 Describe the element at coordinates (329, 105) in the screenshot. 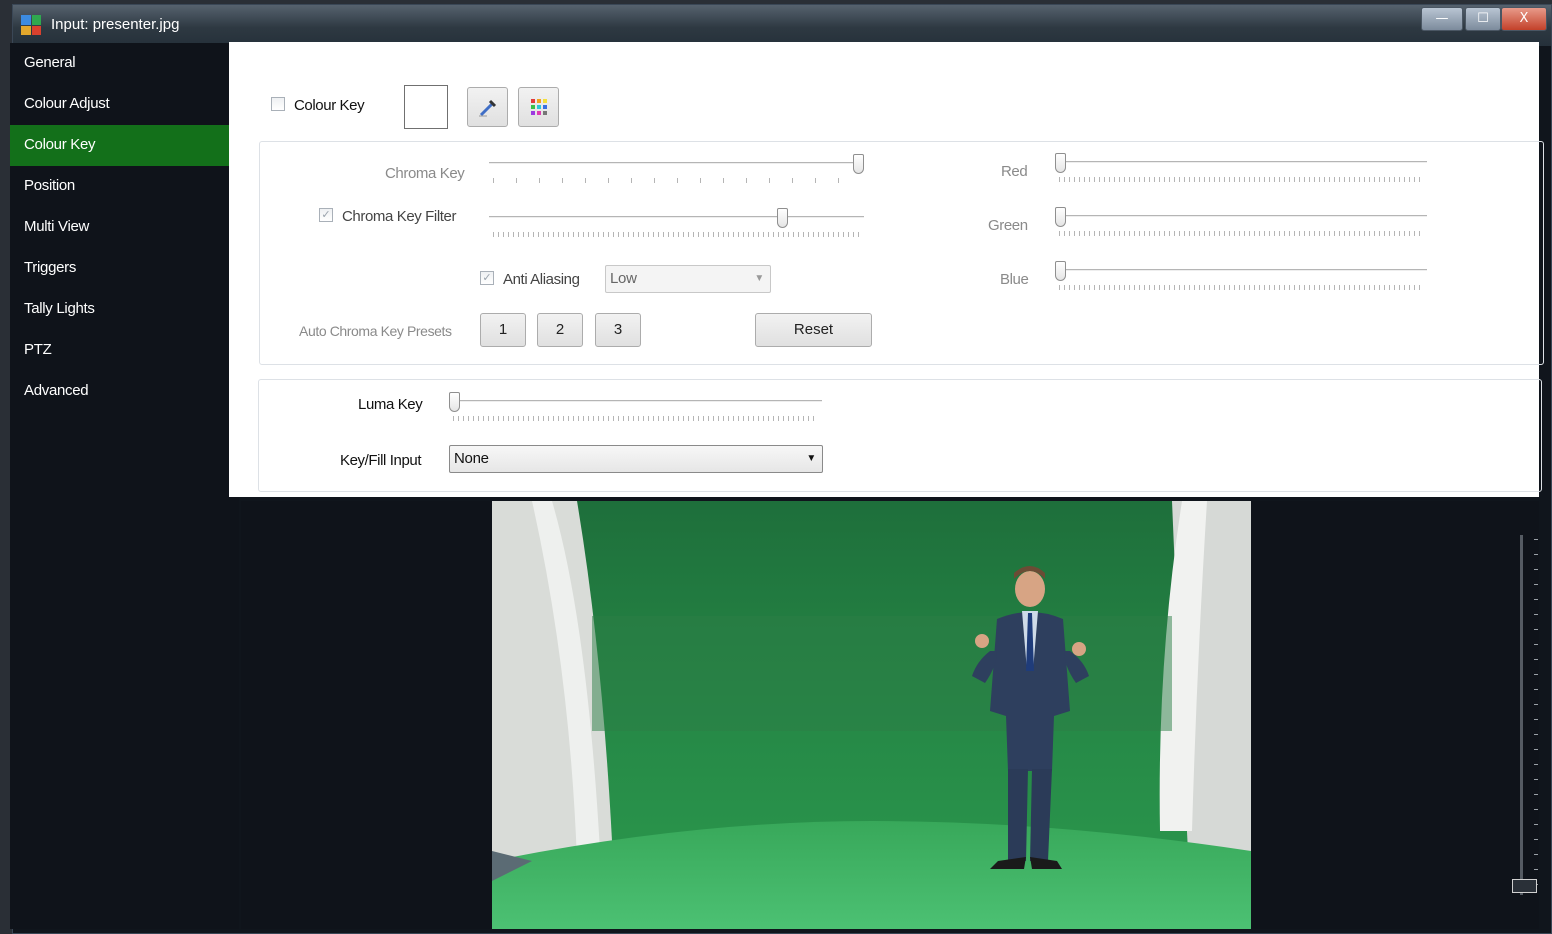

I see `colour-key-label: Colour Key` at that location.